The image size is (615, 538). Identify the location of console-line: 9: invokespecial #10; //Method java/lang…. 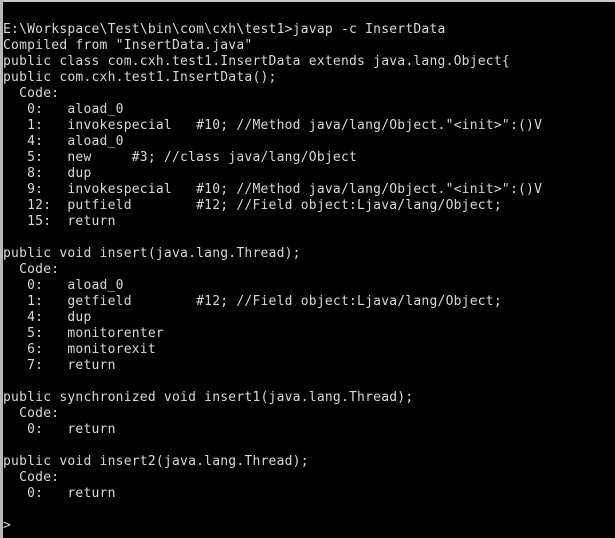
(273, 189).